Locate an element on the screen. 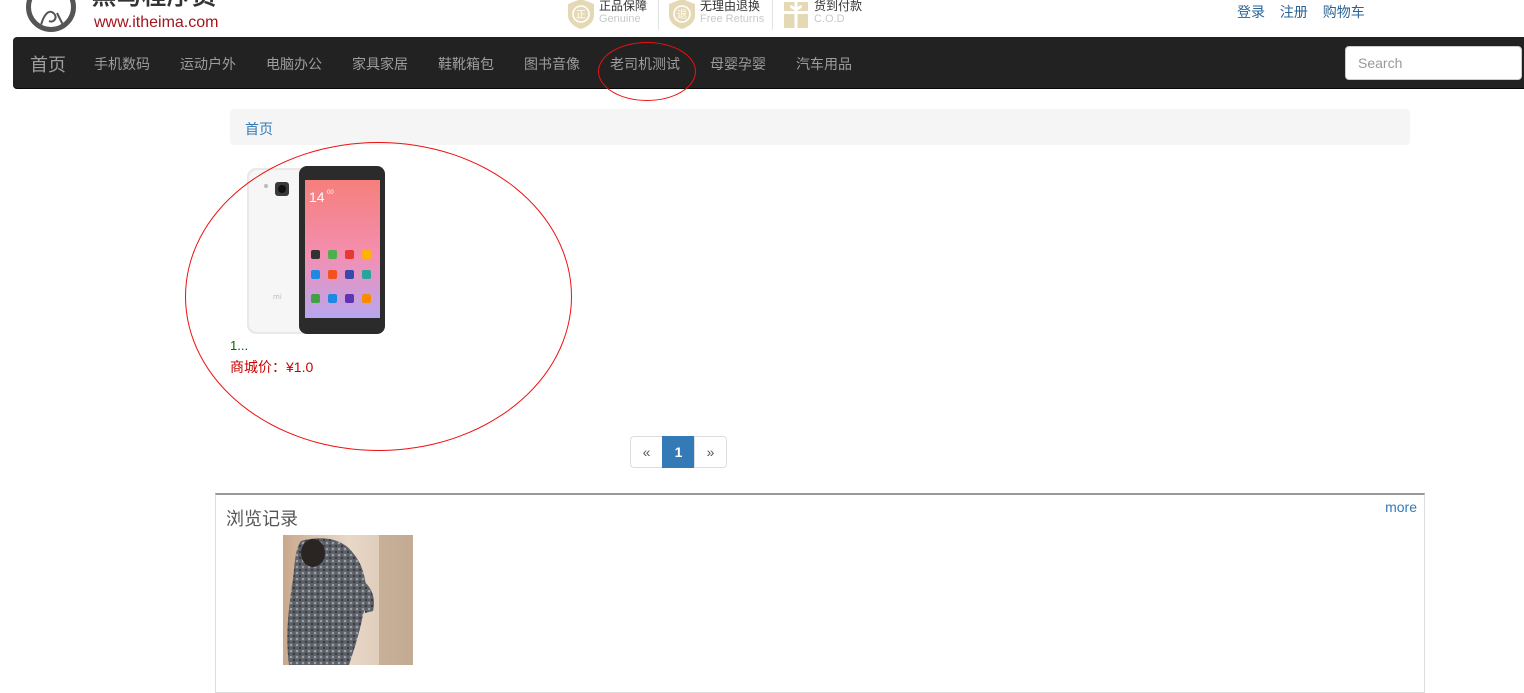  return-badge-icon: 退 is located at coordinates (682, 14).